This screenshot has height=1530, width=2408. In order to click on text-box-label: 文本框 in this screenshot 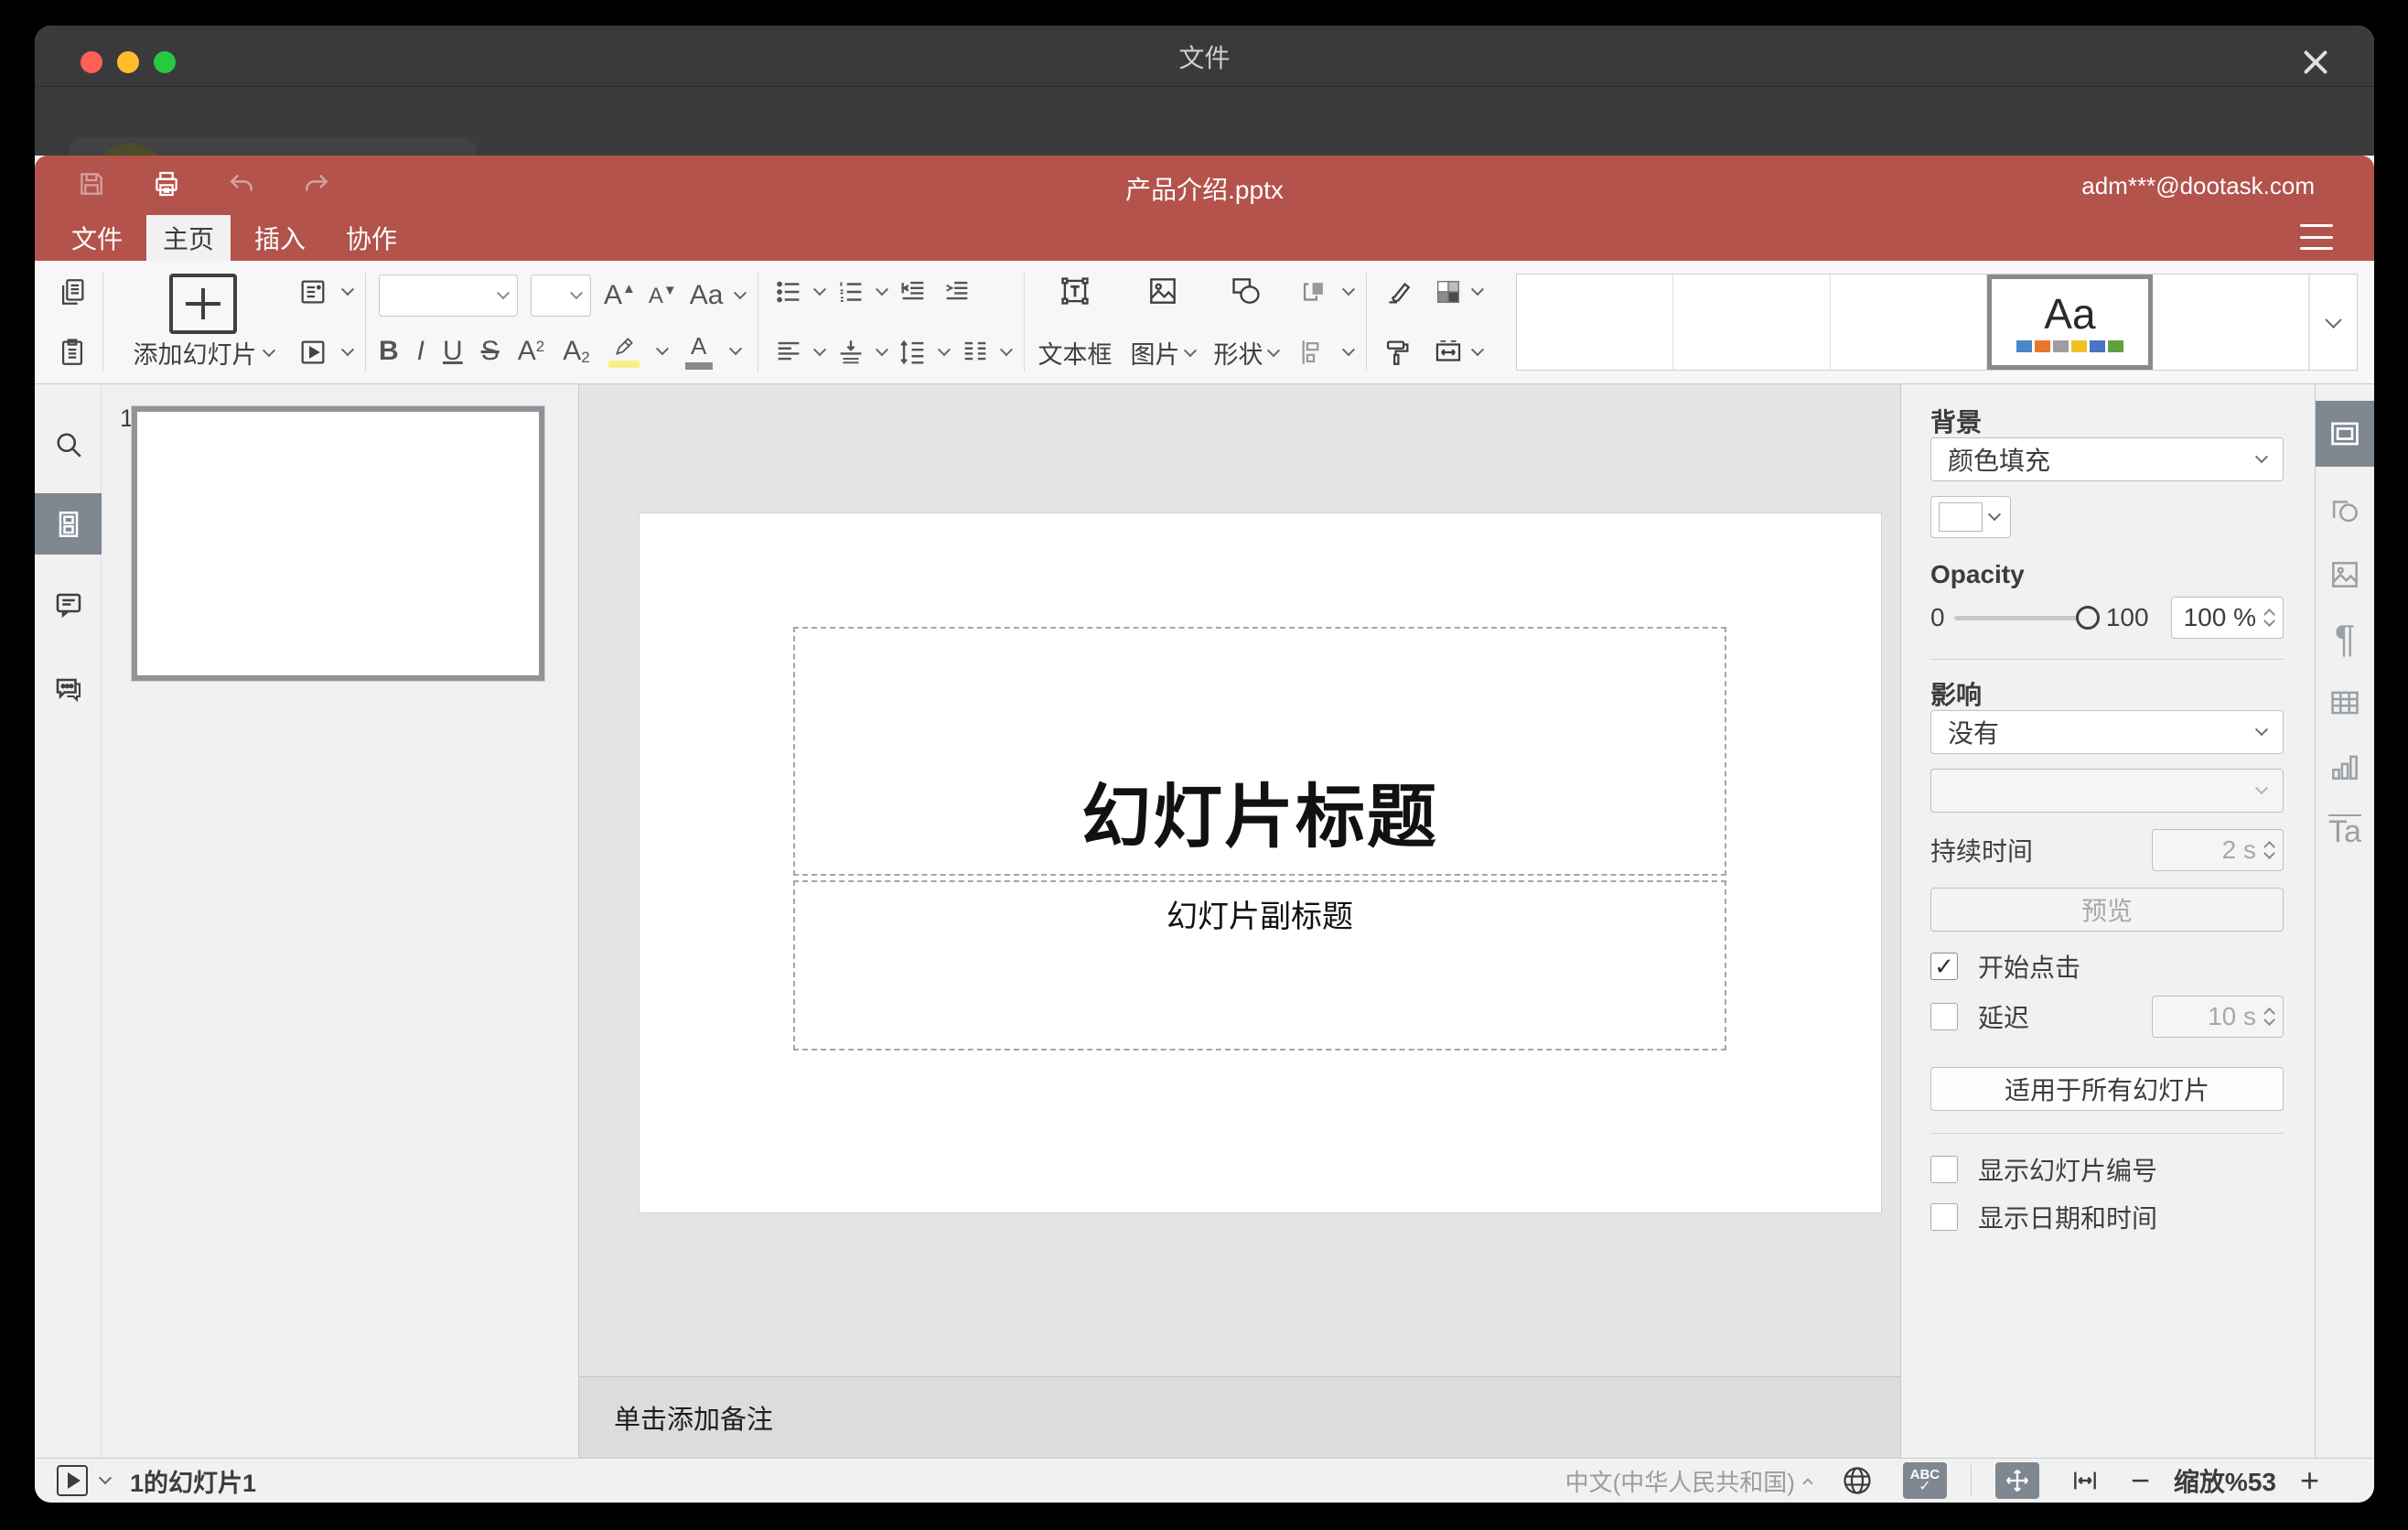, I will do `click(1075, 355)`.